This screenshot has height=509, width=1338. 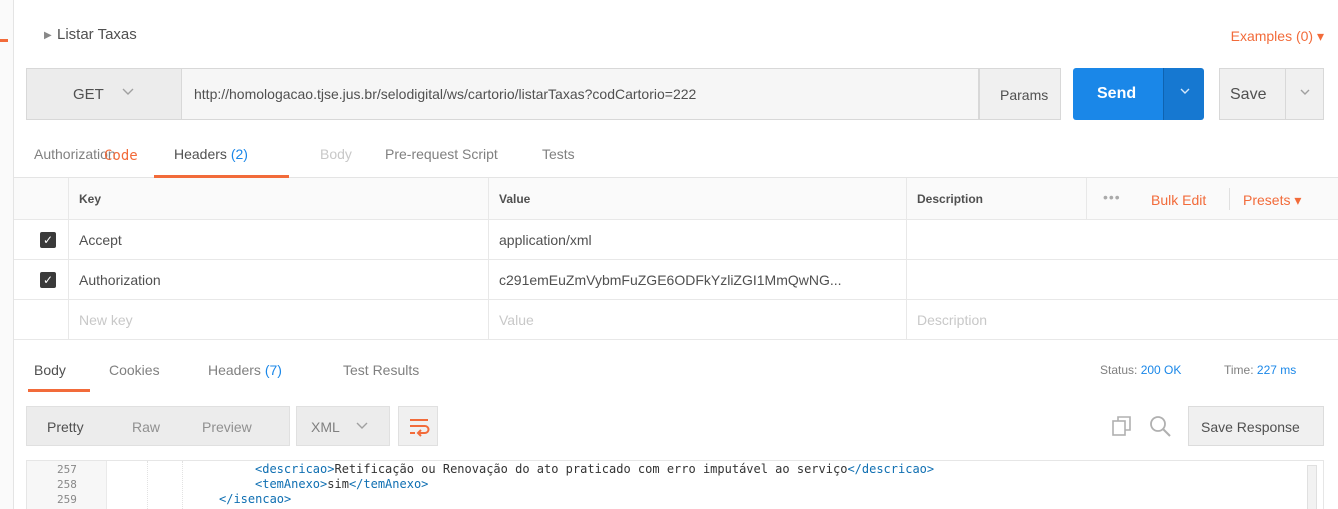 I want to click on code-line: </isencao>, so click(x=255, y=499).